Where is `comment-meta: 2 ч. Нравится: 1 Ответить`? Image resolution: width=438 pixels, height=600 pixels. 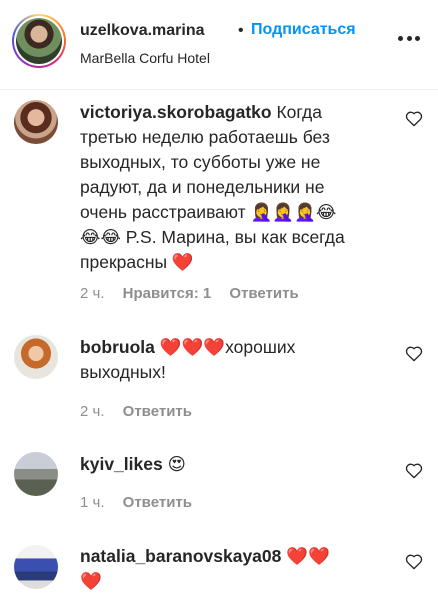 comment-meta: 2 ч. Нравится: 1 Ответить is located at coordinates (196, 293).